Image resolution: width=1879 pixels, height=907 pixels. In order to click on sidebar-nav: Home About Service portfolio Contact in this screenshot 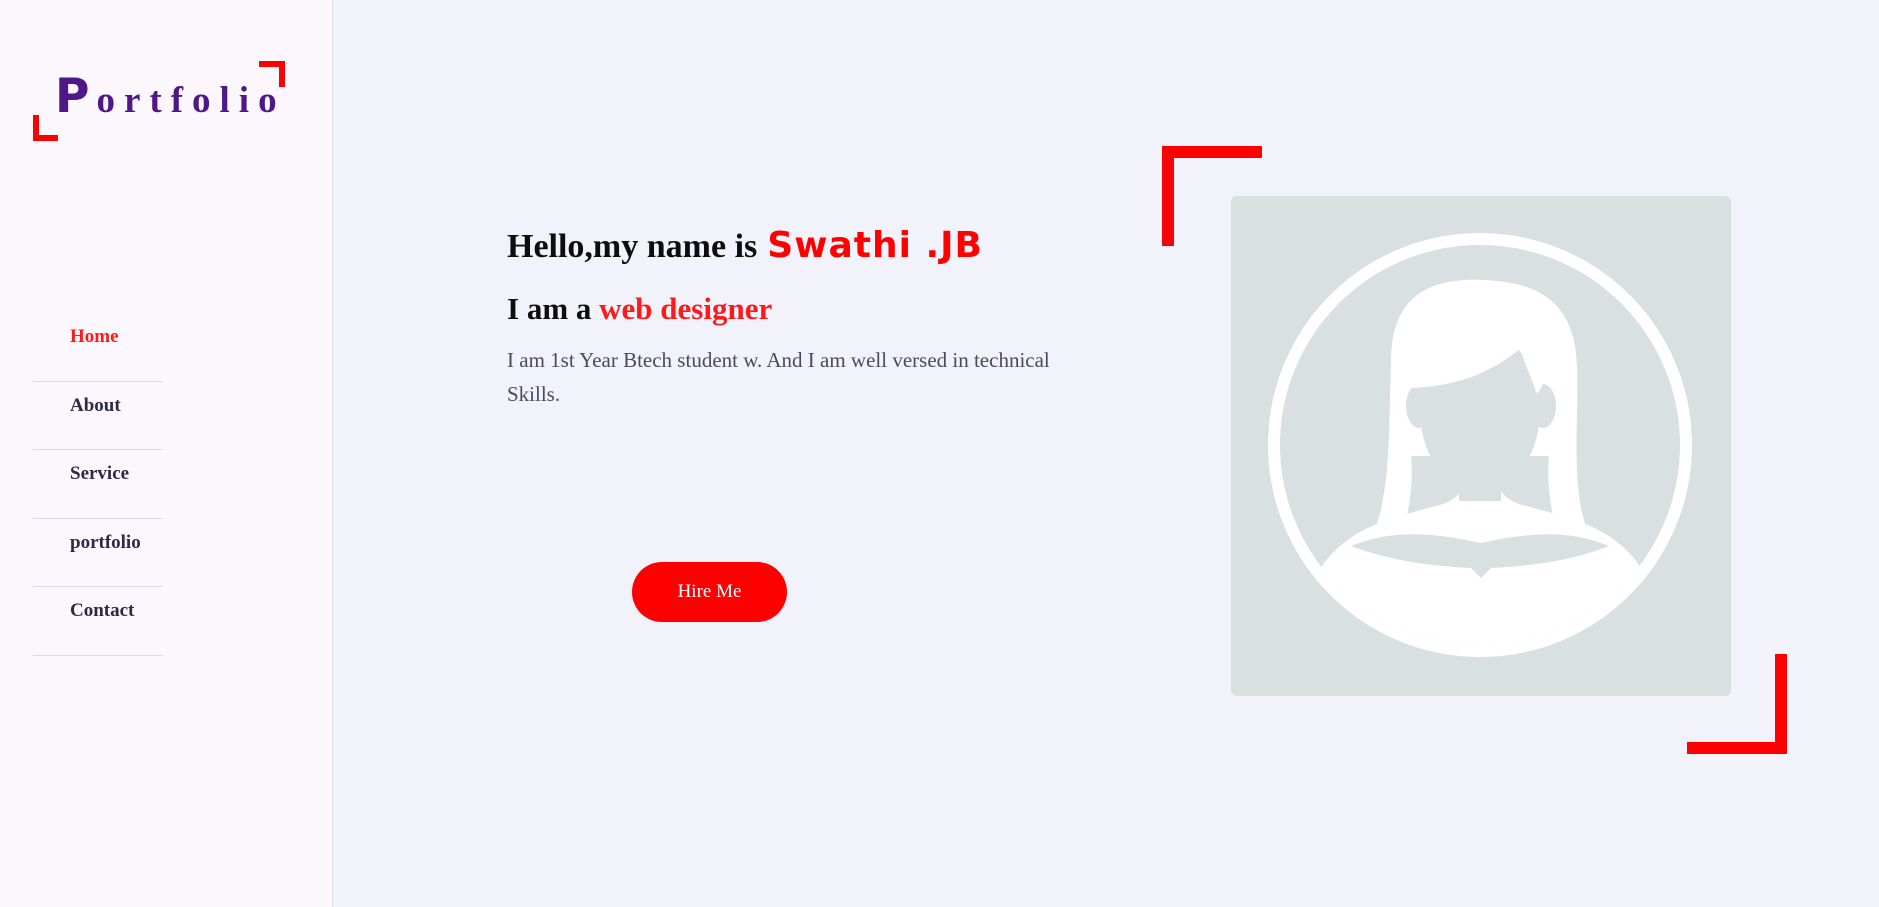, I will do `click(98, 484)`.